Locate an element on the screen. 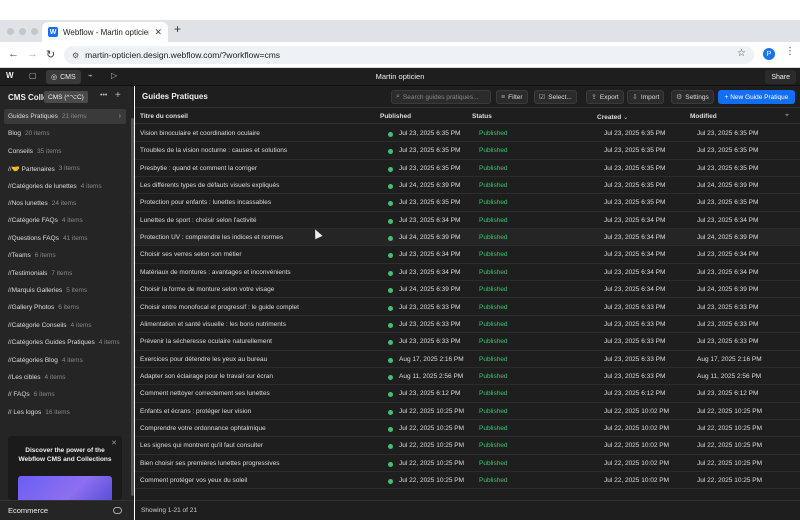 The width and height of the screenshot is (800, 520). cell-title: Presbytie : quand et comment la corriger is located at coordinates (199, 168).